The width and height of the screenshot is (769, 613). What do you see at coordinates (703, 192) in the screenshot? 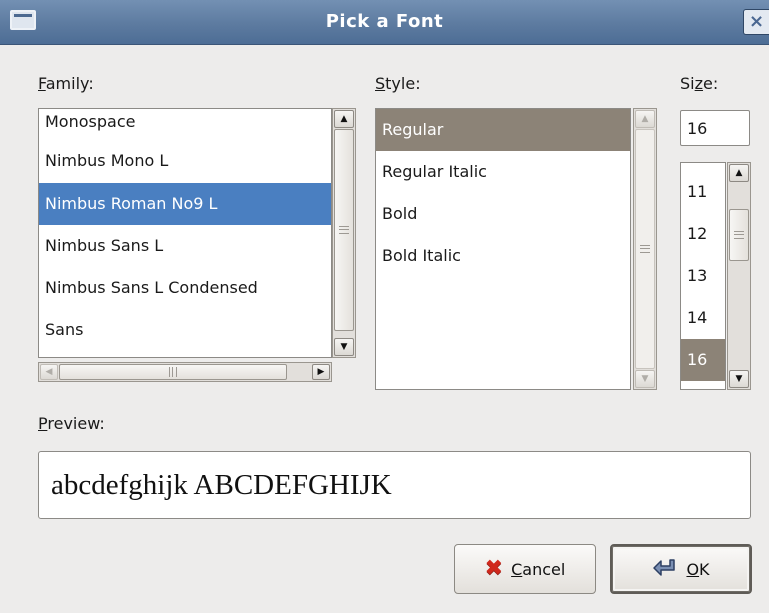
I see `size-item-11: 11` at bounding box center [703, 192].